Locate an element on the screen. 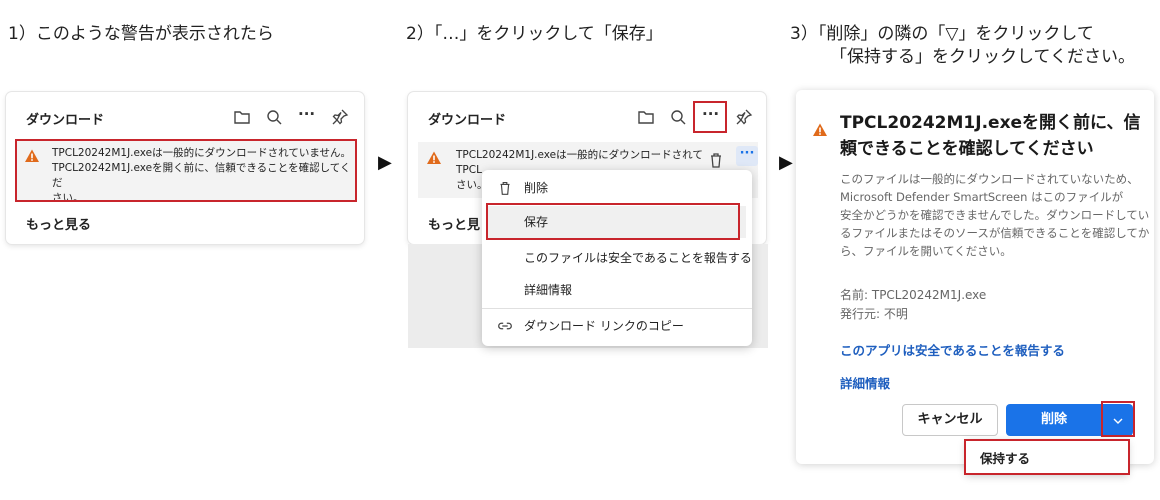  highlight-dropdown-button is located at coordinates (1118, 419).